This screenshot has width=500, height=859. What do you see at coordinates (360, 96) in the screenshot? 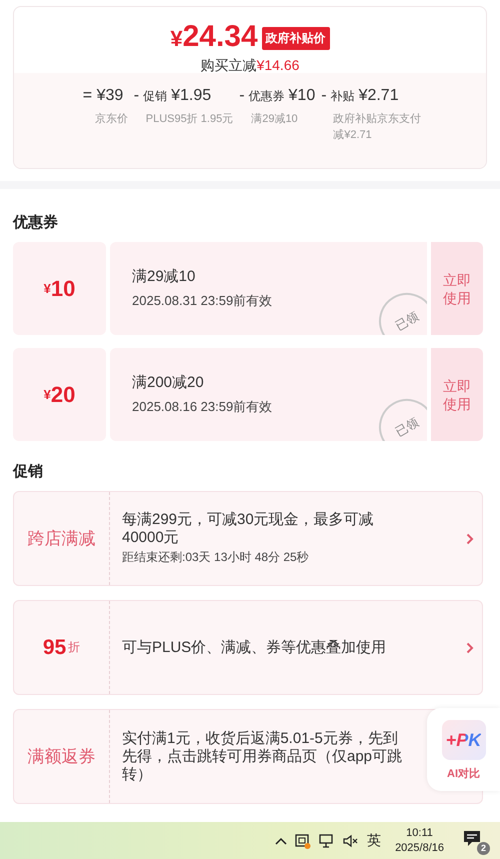
I see `breakdown-amount: - 补贴 ¥2.71` at bounding box center [360, 96].